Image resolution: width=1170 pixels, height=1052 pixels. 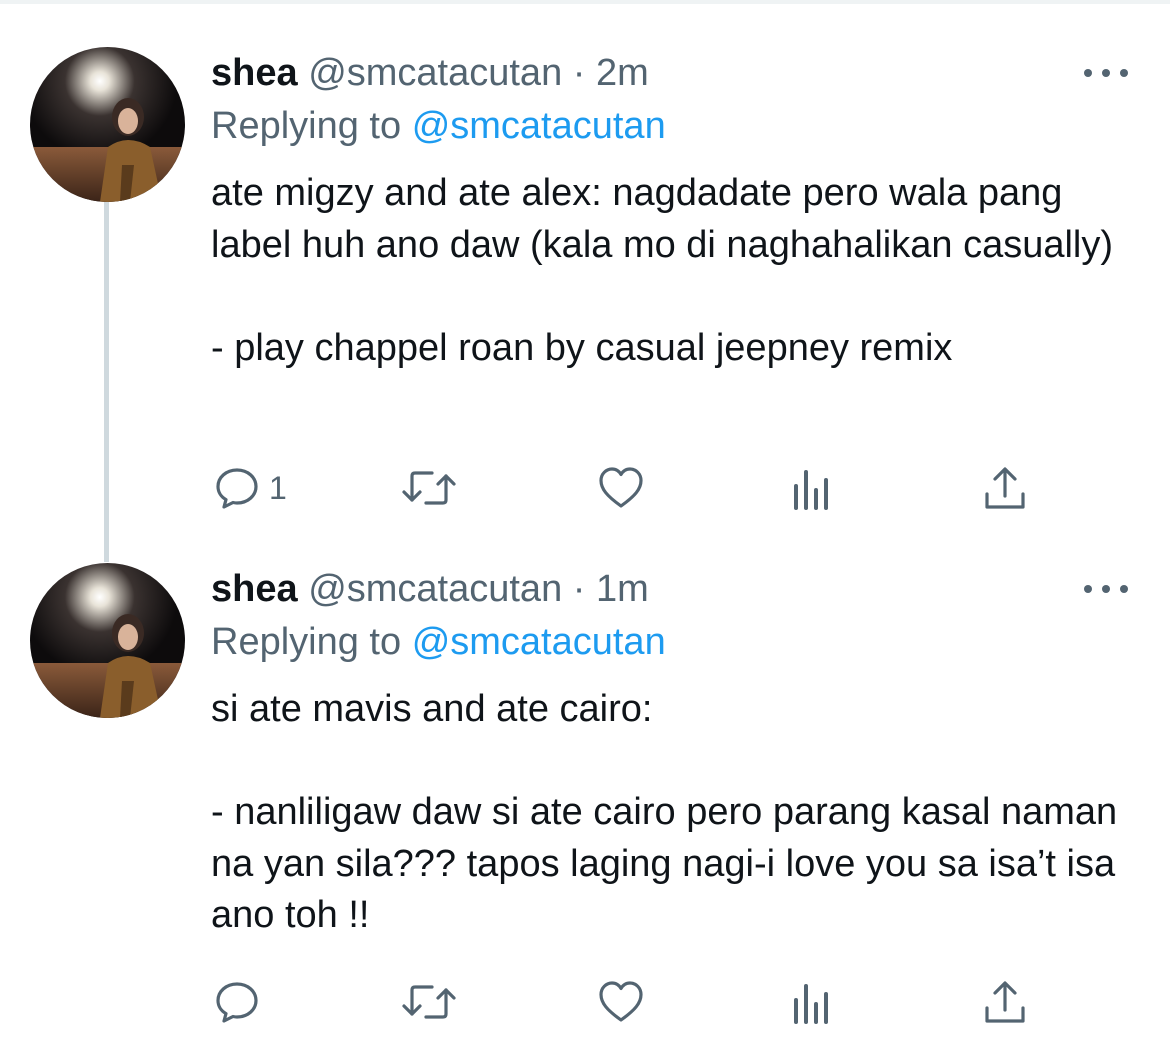 I want to click on reply-count: 1, so click(x=278, y=487).